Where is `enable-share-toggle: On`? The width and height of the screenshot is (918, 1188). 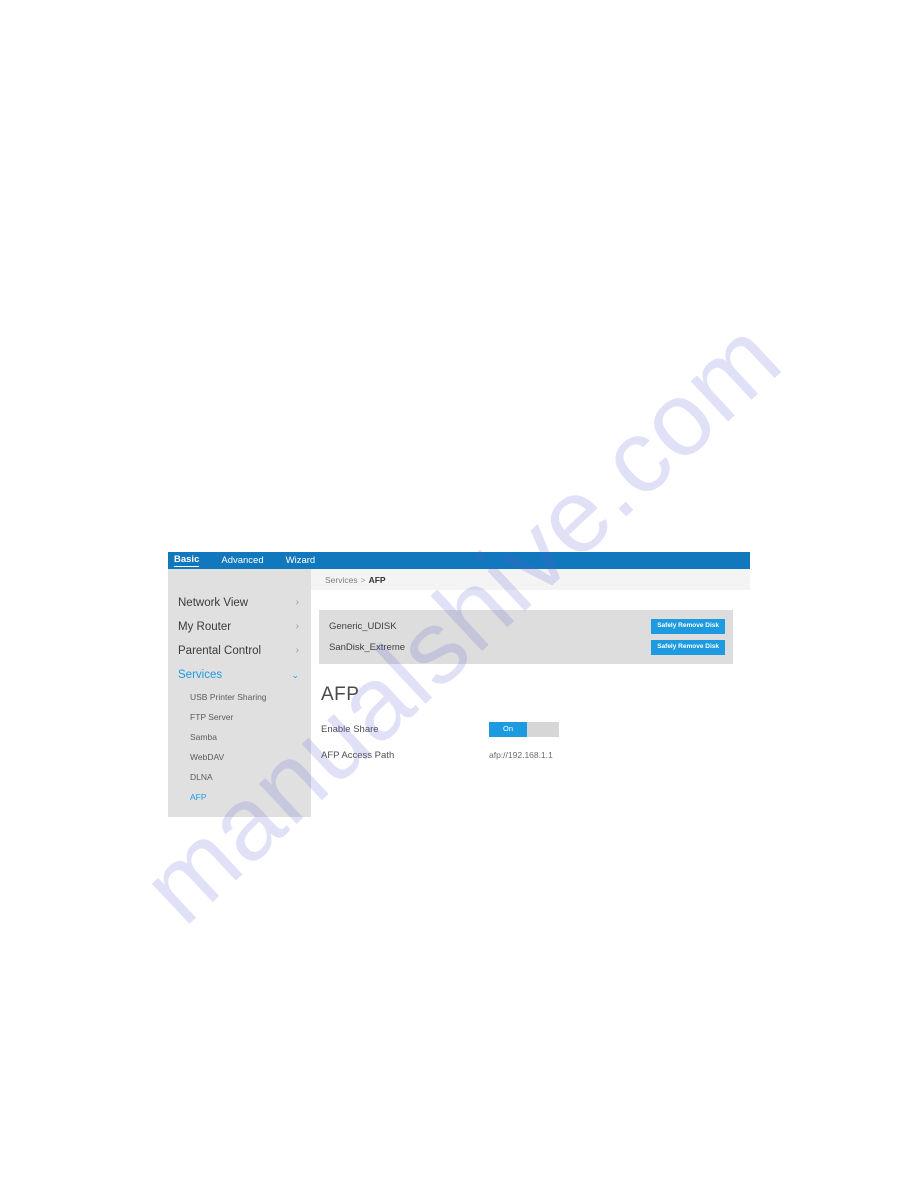 enable-share-toggle: On is located at coordinates (524, 729).